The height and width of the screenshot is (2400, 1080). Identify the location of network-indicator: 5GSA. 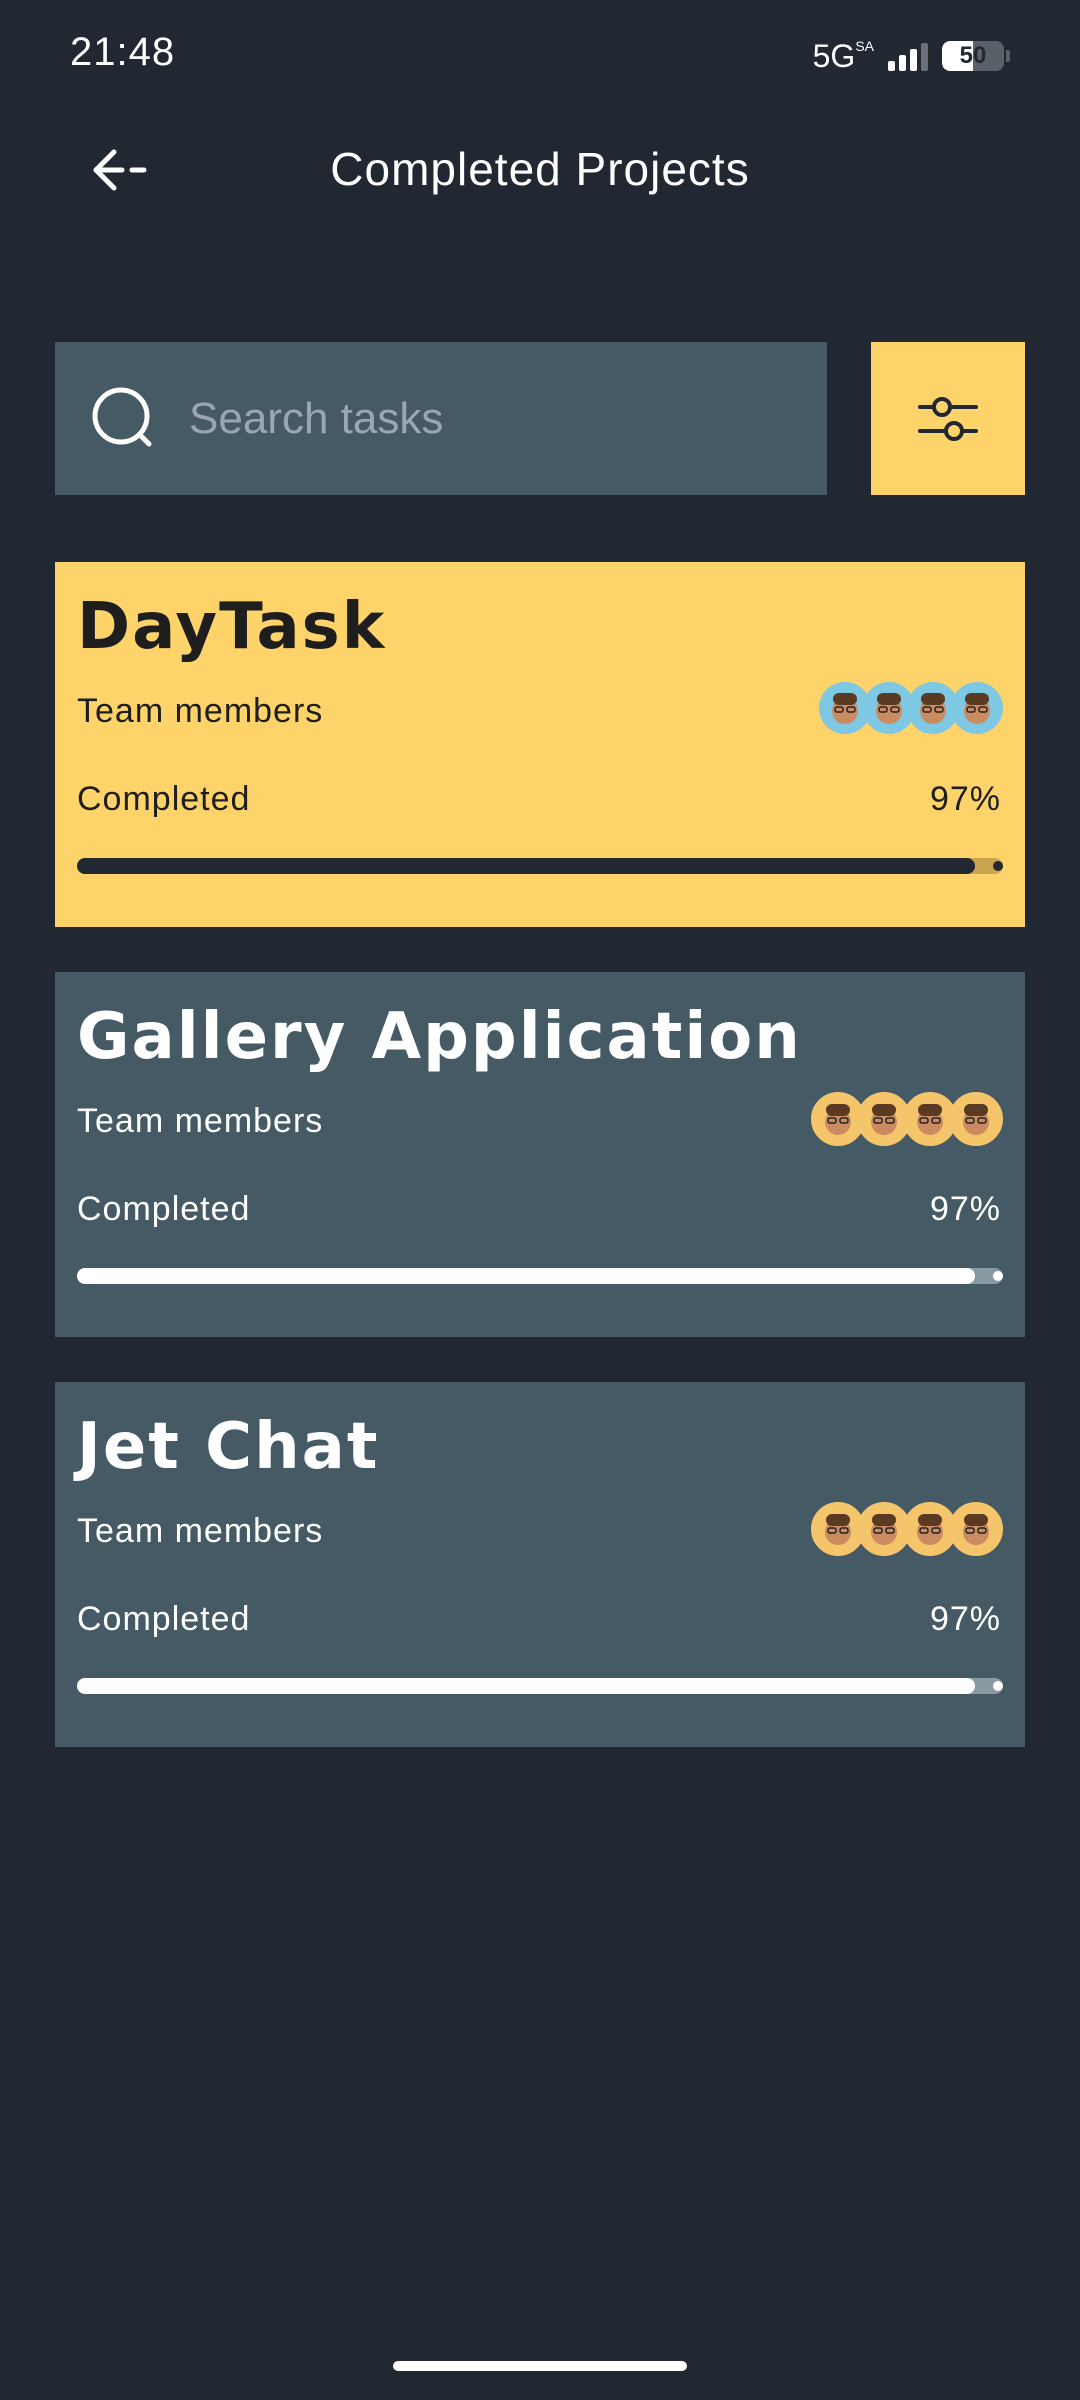
(843, 56).